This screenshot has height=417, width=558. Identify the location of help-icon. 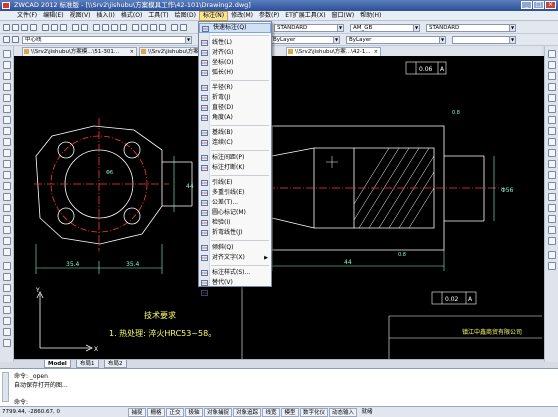
(174, 27).